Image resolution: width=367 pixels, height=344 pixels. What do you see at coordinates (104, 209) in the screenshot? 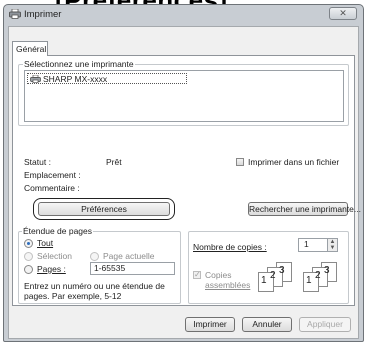
I see `preferences-highlight` at bounding box center [104, 209].